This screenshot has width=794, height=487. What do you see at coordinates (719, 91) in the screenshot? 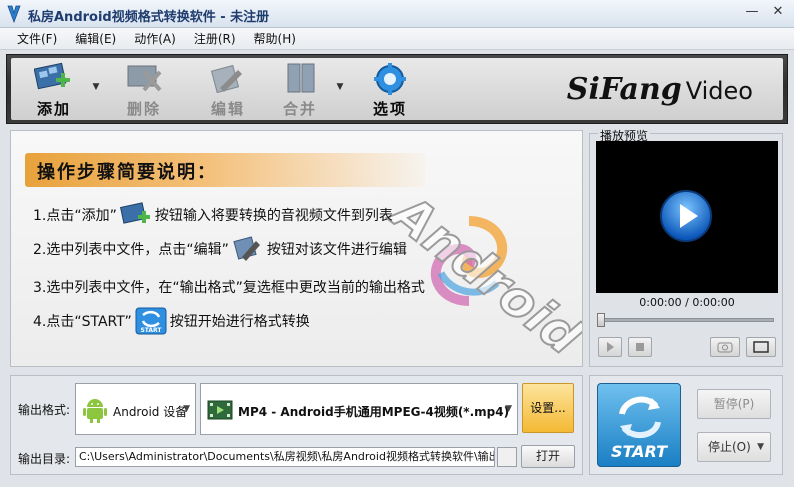
I see `brand-sub: Video` at bounding box center [719, 91].